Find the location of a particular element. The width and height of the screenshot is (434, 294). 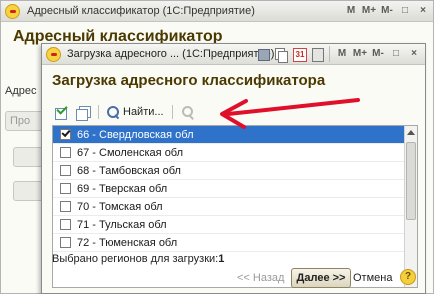

region-label: 66 - Свердловская обл is located at coordinates (135, 134).